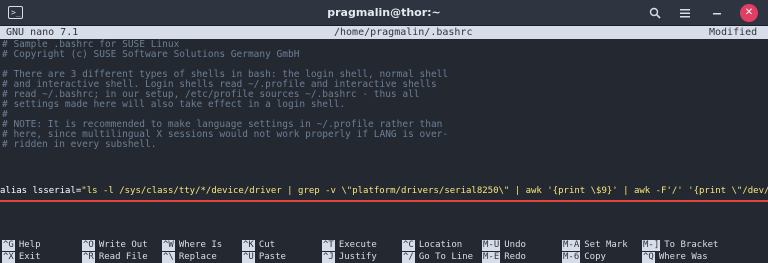  I want to click on shortcut-where-was: ^Q Where Was, so click(675, 257).